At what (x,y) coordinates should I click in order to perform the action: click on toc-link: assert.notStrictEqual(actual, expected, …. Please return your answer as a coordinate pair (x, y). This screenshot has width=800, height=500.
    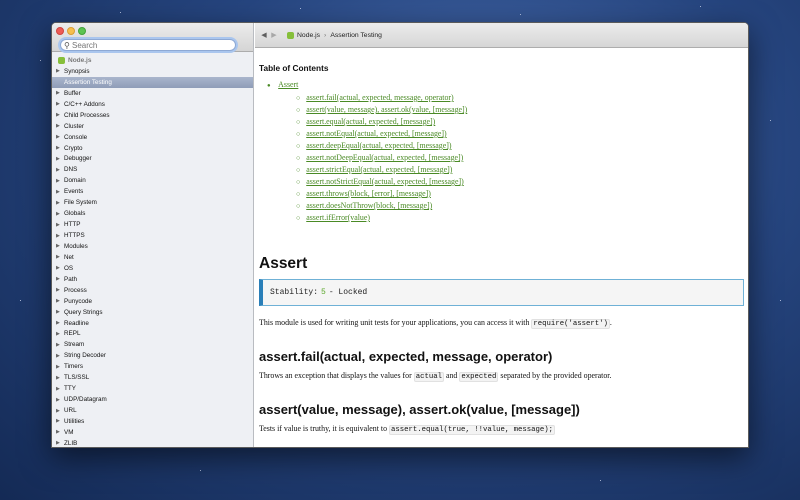
    Looking at the image, I should click on (385, 181).